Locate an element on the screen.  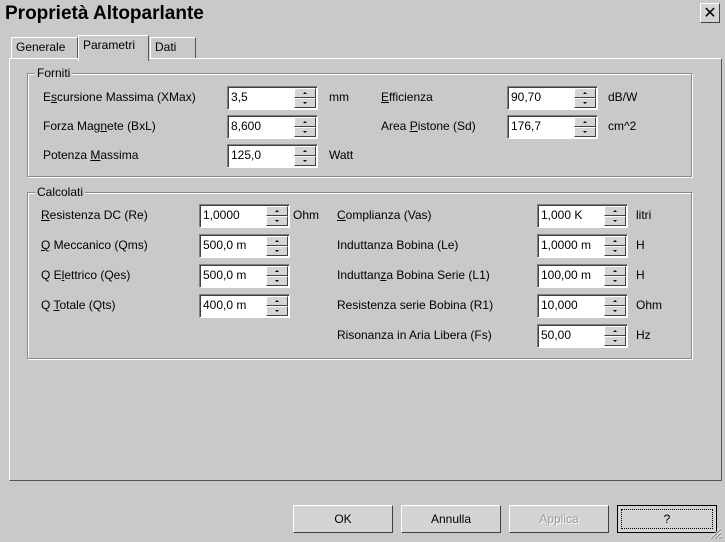
value-text: 400,0 m is located at coordinates (224, 305).